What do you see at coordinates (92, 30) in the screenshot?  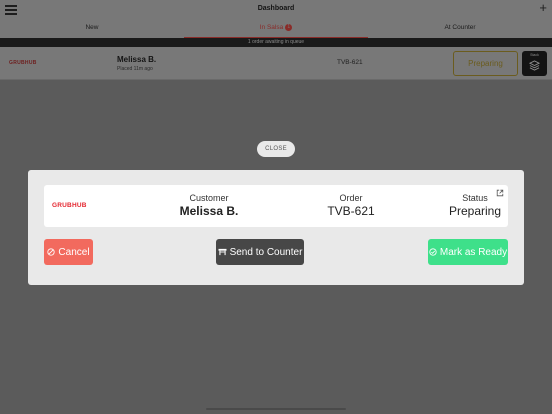 I see `tab-new: New` at bounding box center [92, 30].